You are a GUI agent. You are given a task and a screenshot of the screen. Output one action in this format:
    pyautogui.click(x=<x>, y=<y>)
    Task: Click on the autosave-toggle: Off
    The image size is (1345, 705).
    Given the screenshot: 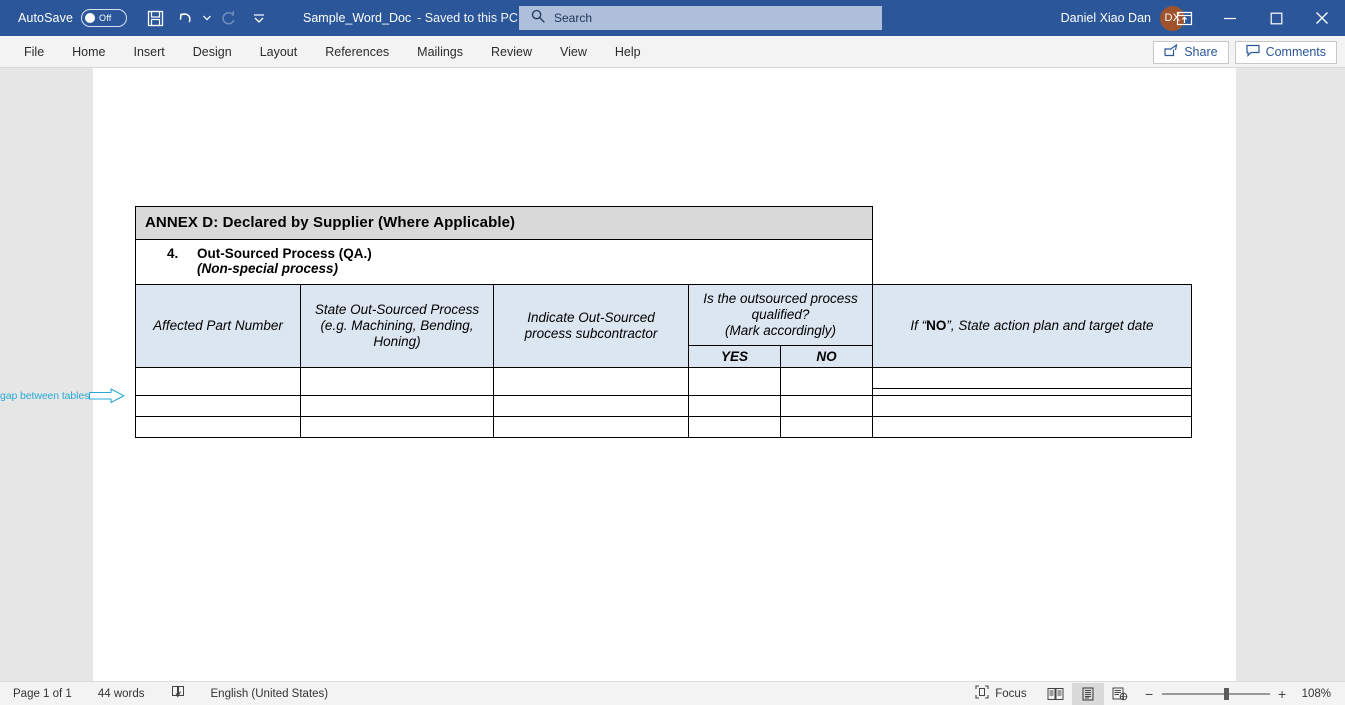 What is the action you would take?
    pyautogui.click(x=104, y=18)
    